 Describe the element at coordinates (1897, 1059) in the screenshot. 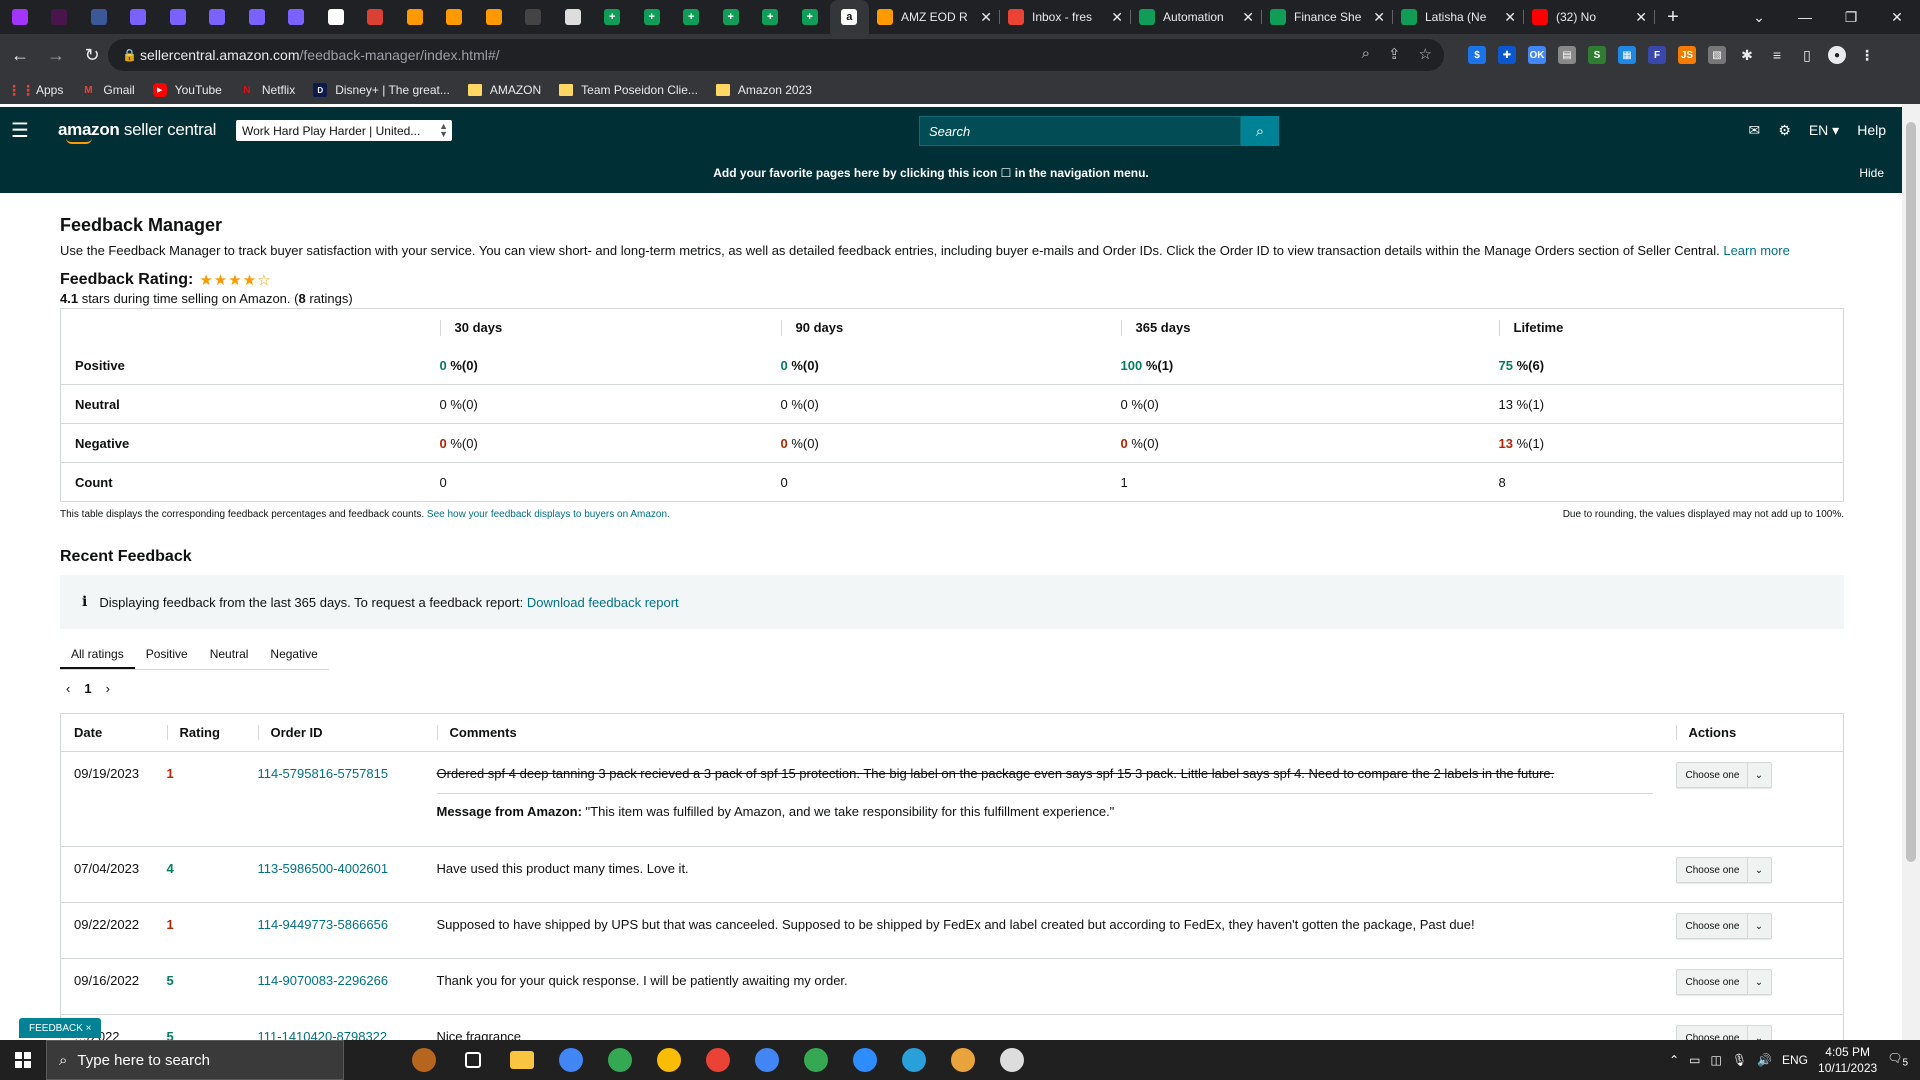

I see `notification-icon: 🗨5` at that location.